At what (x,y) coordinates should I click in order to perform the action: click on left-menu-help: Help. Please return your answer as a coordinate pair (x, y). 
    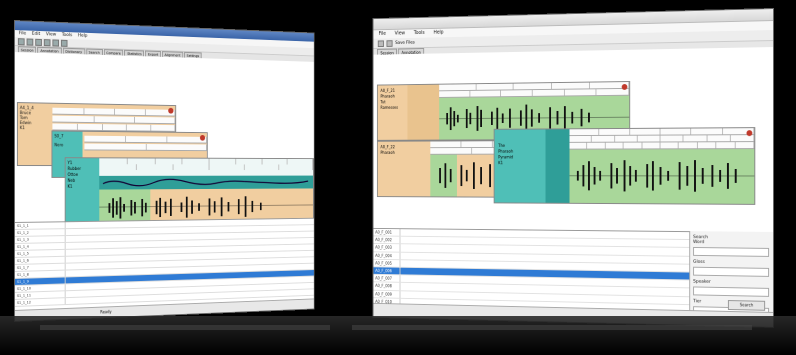
    Looking at the image, I should click on (83, 35).